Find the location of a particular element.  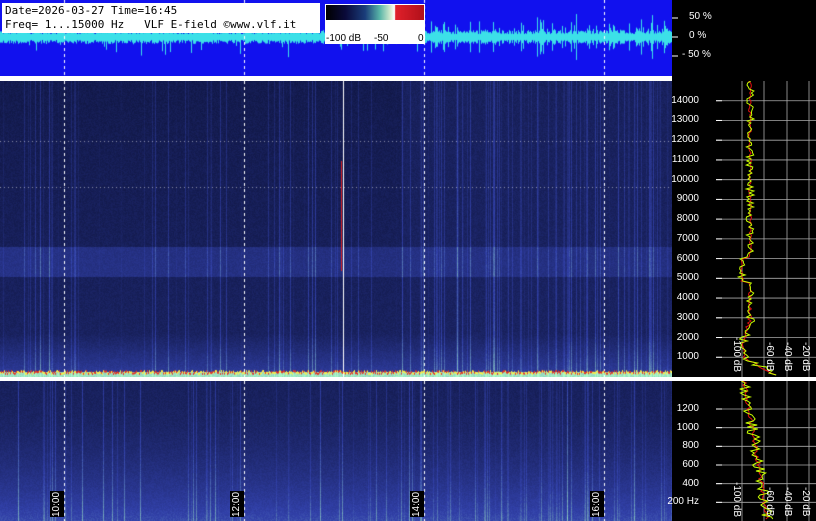

freq-tick-label: 14000 is located at coordinates (685, 100).